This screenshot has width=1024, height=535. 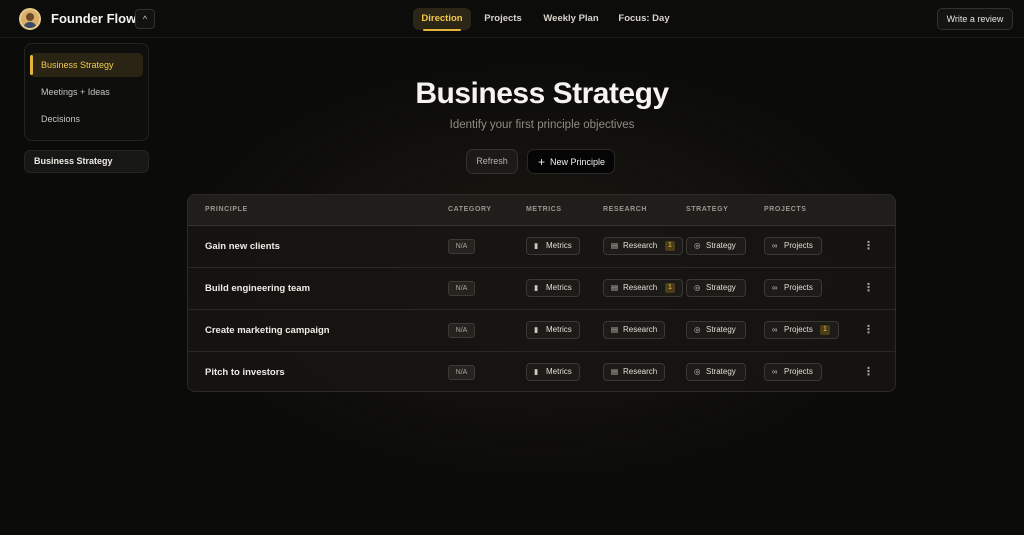 What do you see at coordinates (542, 125) in the screenshot?
I see `page-subtitle: Identify your first principle objectives` at bounding box center [542, 125].